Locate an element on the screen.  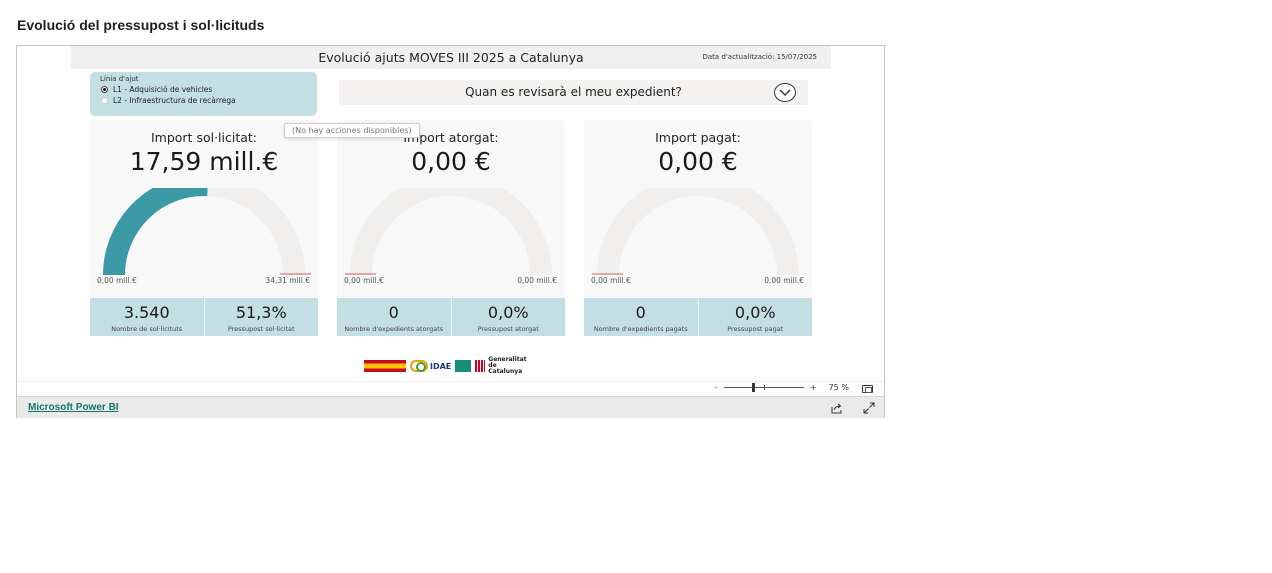
zoom-default-tick is located at coordinates (764, 387).